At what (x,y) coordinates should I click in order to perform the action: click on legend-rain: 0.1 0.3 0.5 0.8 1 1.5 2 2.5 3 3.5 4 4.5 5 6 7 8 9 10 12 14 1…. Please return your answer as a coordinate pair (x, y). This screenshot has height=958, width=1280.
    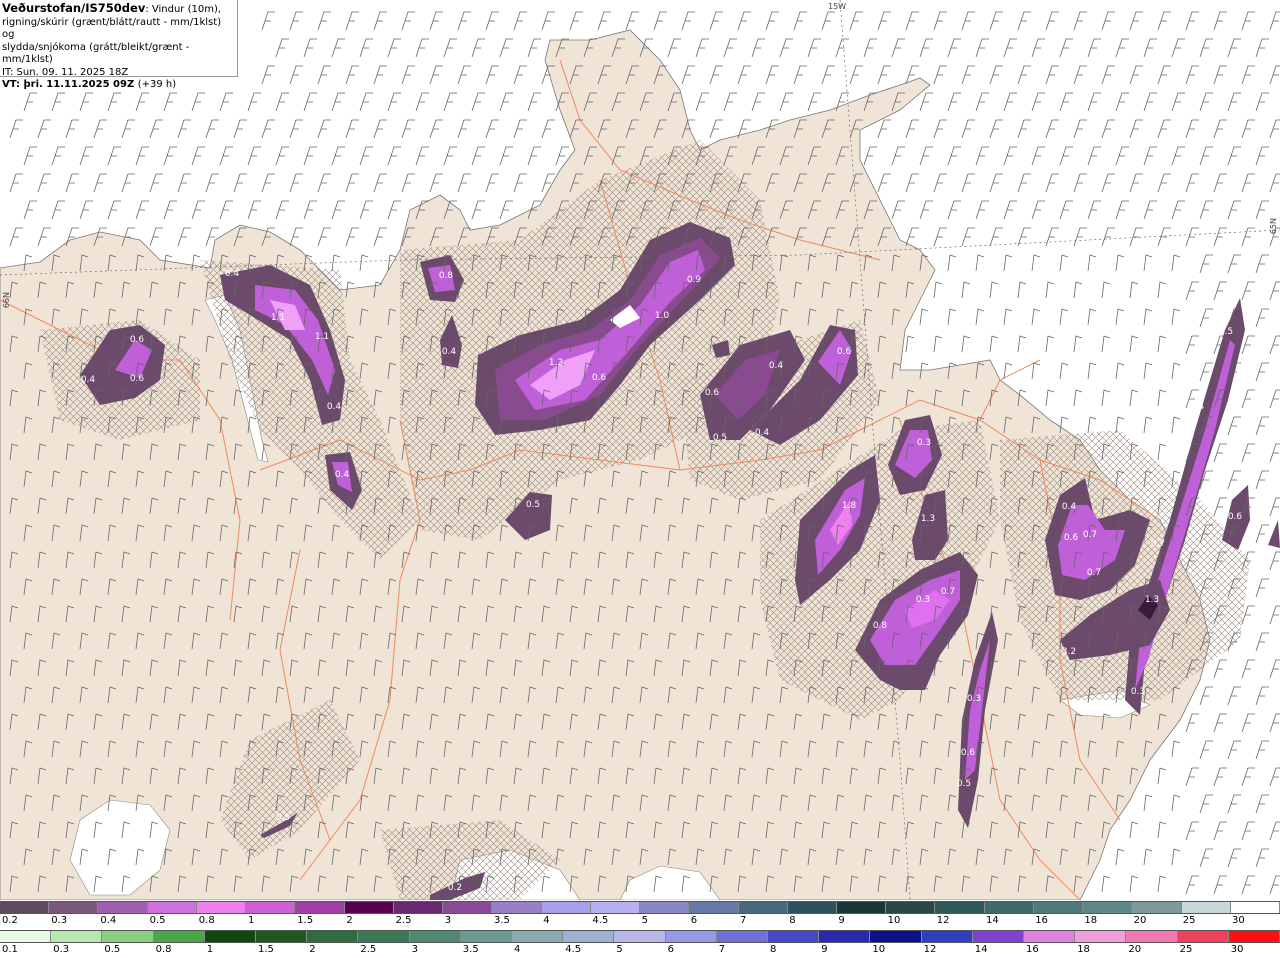
    Looking at the image, I should click on (640, 943).